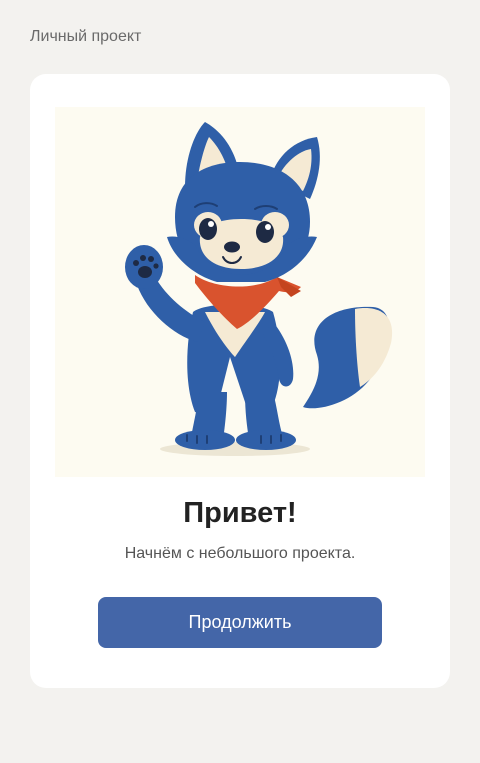 This screenshot has width=480, height=763. Describe the element at coordinates (86, 36) in the screenshot. I see `project-label: Личный проект` at that location.